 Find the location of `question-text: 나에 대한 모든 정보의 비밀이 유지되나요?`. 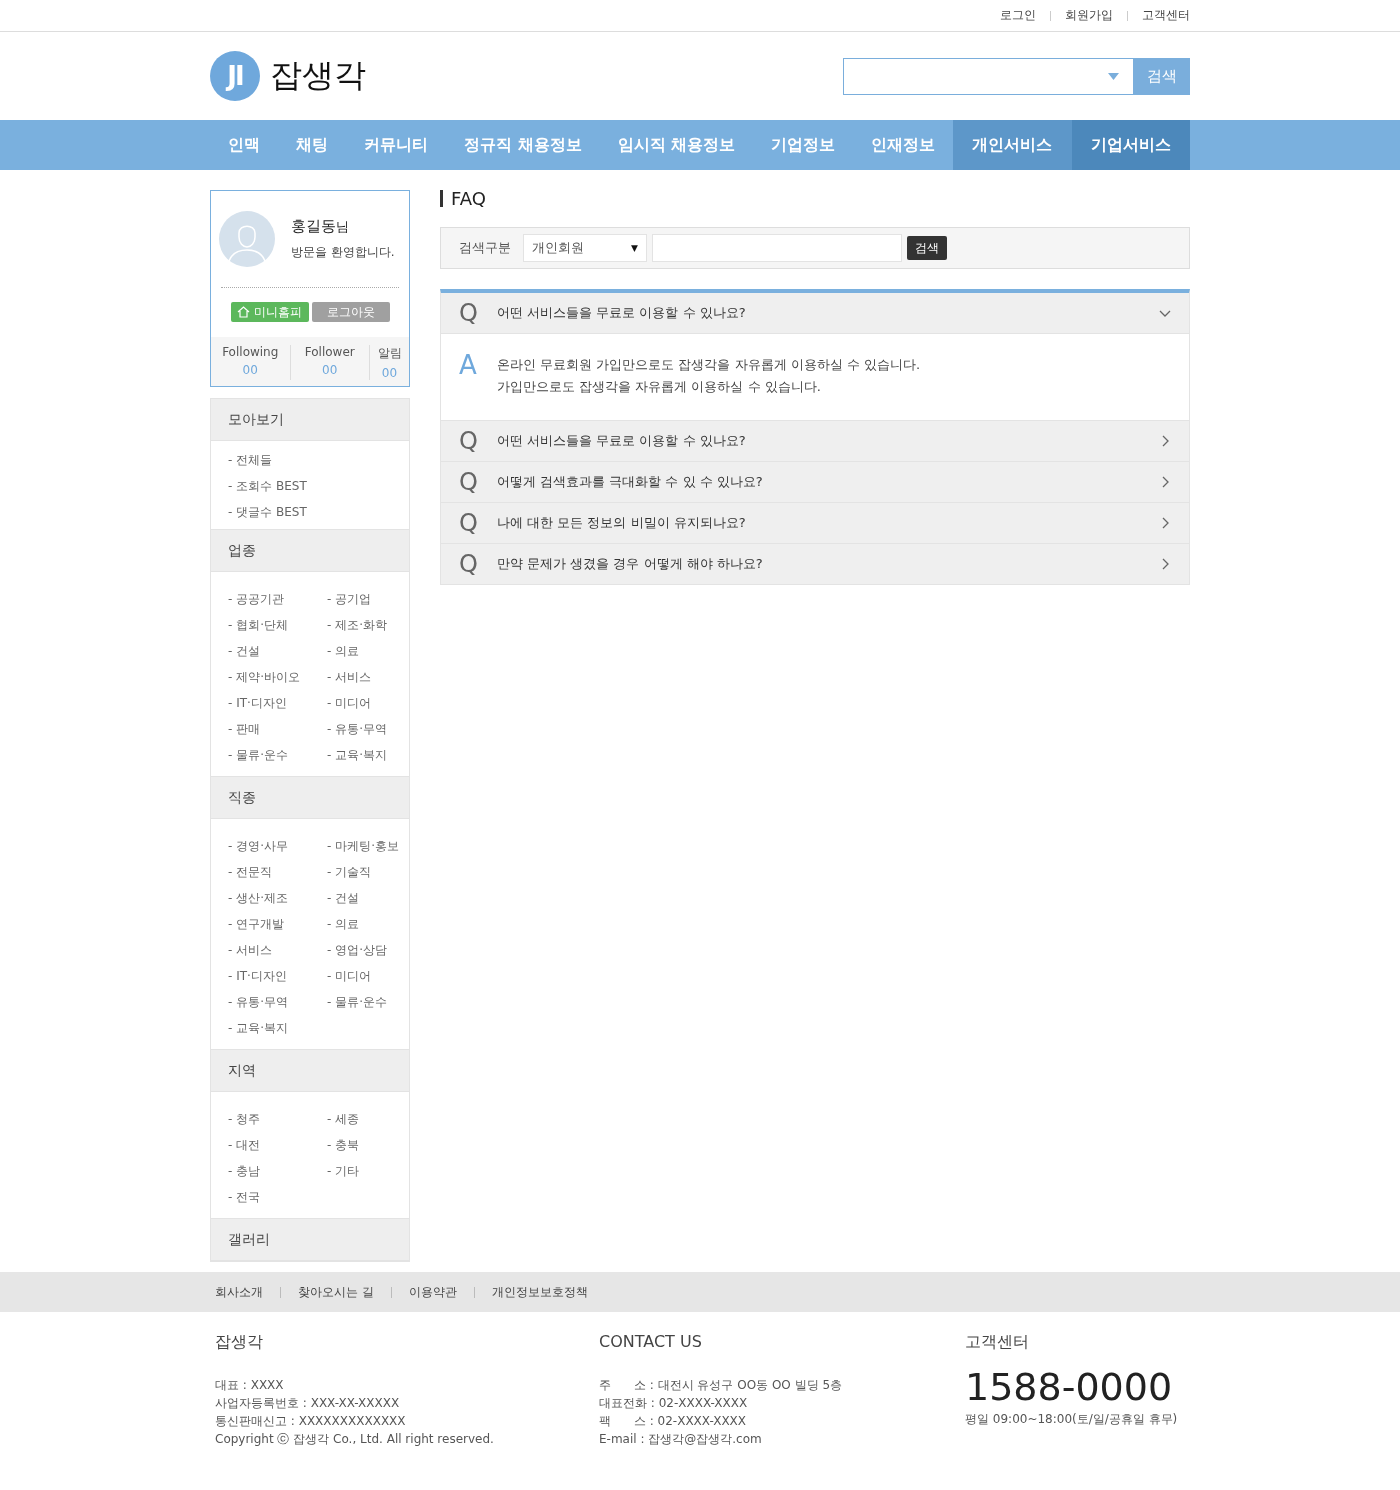

question-text: 나에 대한 모든 정보의 비밀이 유지되나요? is located at coordinates (622, 523).